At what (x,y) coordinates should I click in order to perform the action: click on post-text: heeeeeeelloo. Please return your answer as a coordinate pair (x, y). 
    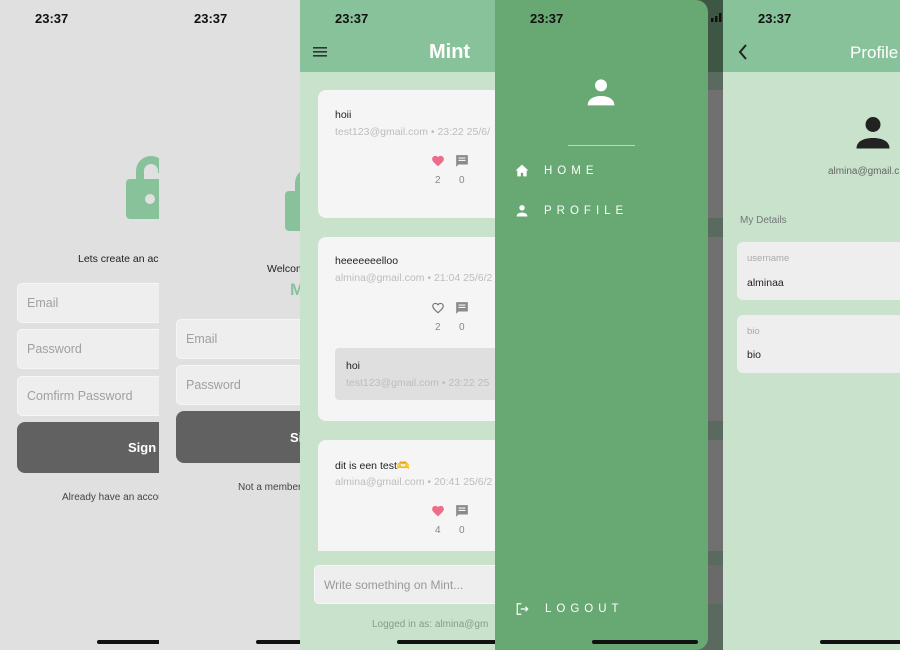
    Looking at the image, I should click on (367, 261).